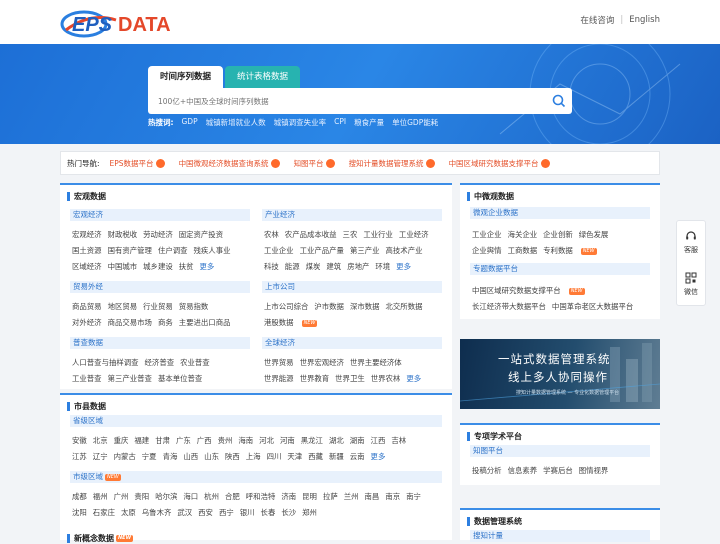 This screenshot has height=544, width=720. I want to click on eps-data-logo: EPS DATA, so click(125, 23).